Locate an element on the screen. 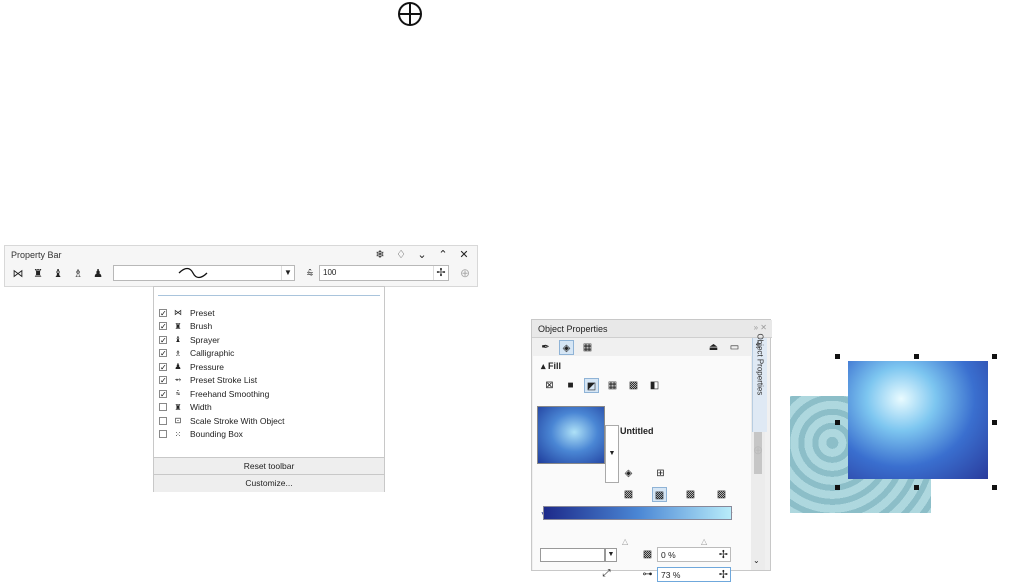 This screenshot has height=583, width=1009. preset-icon: ⋈ is located at coordinates (18, 274).